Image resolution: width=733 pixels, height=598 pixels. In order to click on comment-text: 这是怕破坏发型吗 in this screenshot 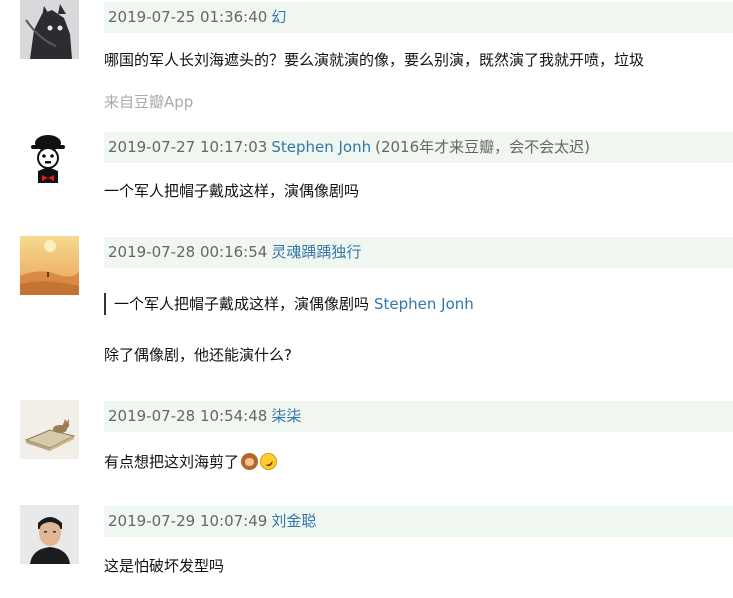, I will do `click(164, 566)`.